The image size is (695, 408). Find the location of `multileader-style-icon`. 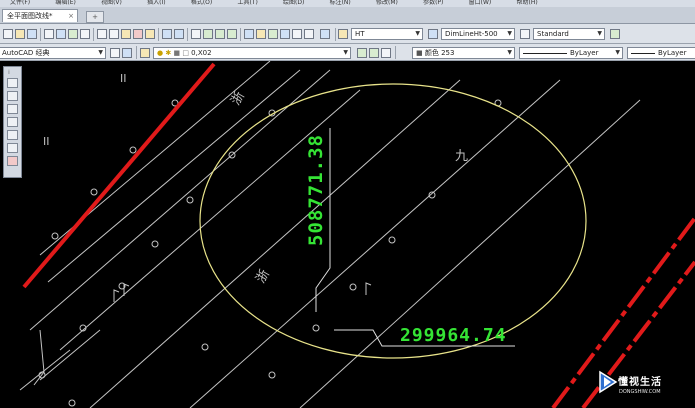

multileader-style-icon is located at coordinates (615, 34).